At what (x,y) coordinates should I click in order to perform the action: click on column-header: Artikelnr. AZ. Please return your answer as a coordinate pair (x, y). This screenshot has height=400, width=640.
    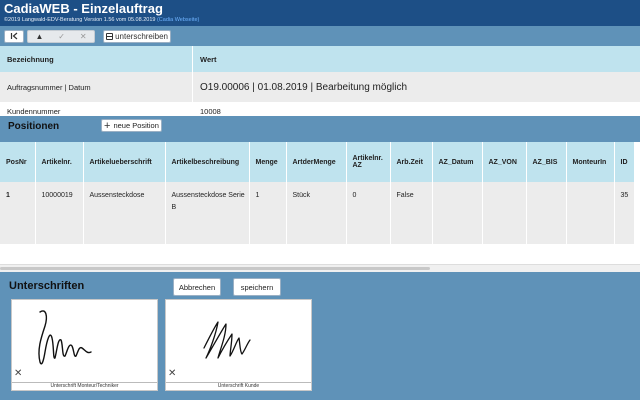
    Looking at the image, I should click on (368, 162).